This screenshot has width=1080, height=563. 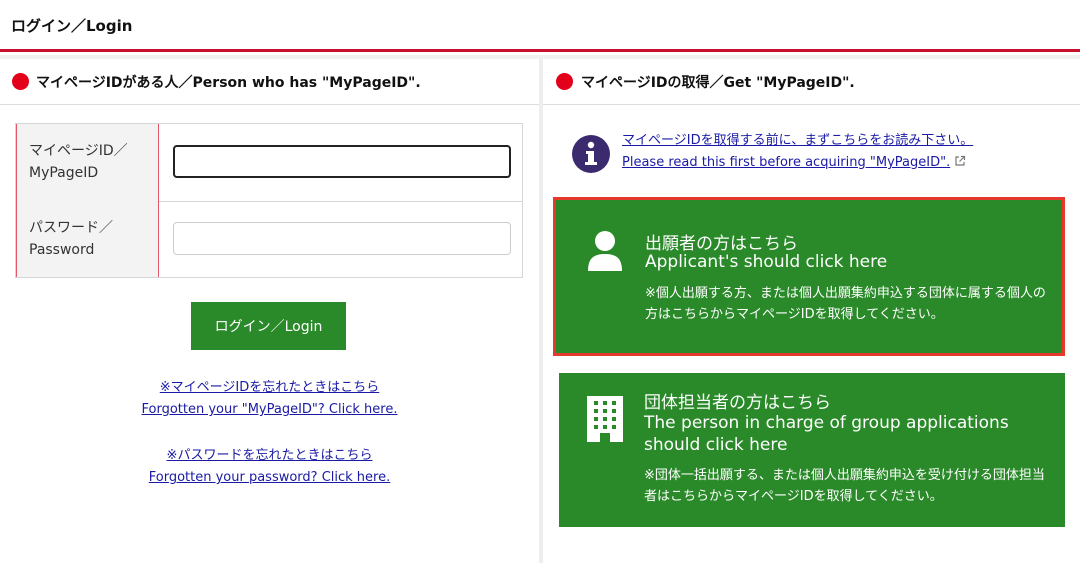 What do you see at coordinates (71, 239) in the screenshot?
I see `password-label: パスワード／Password` at bounding box center [71, 239].